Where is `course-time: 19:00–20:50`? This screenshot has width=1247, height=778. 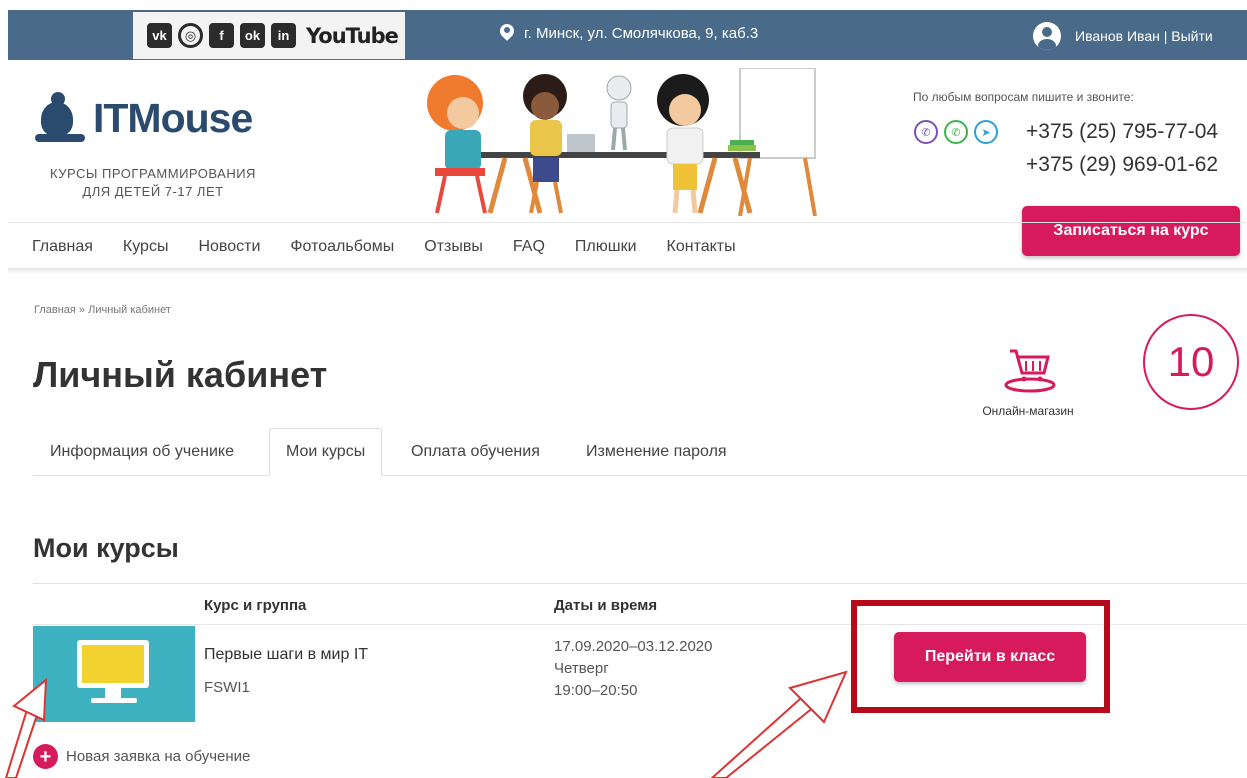
course-time: 19:00–20:50 is located at coordinates (596, 690).